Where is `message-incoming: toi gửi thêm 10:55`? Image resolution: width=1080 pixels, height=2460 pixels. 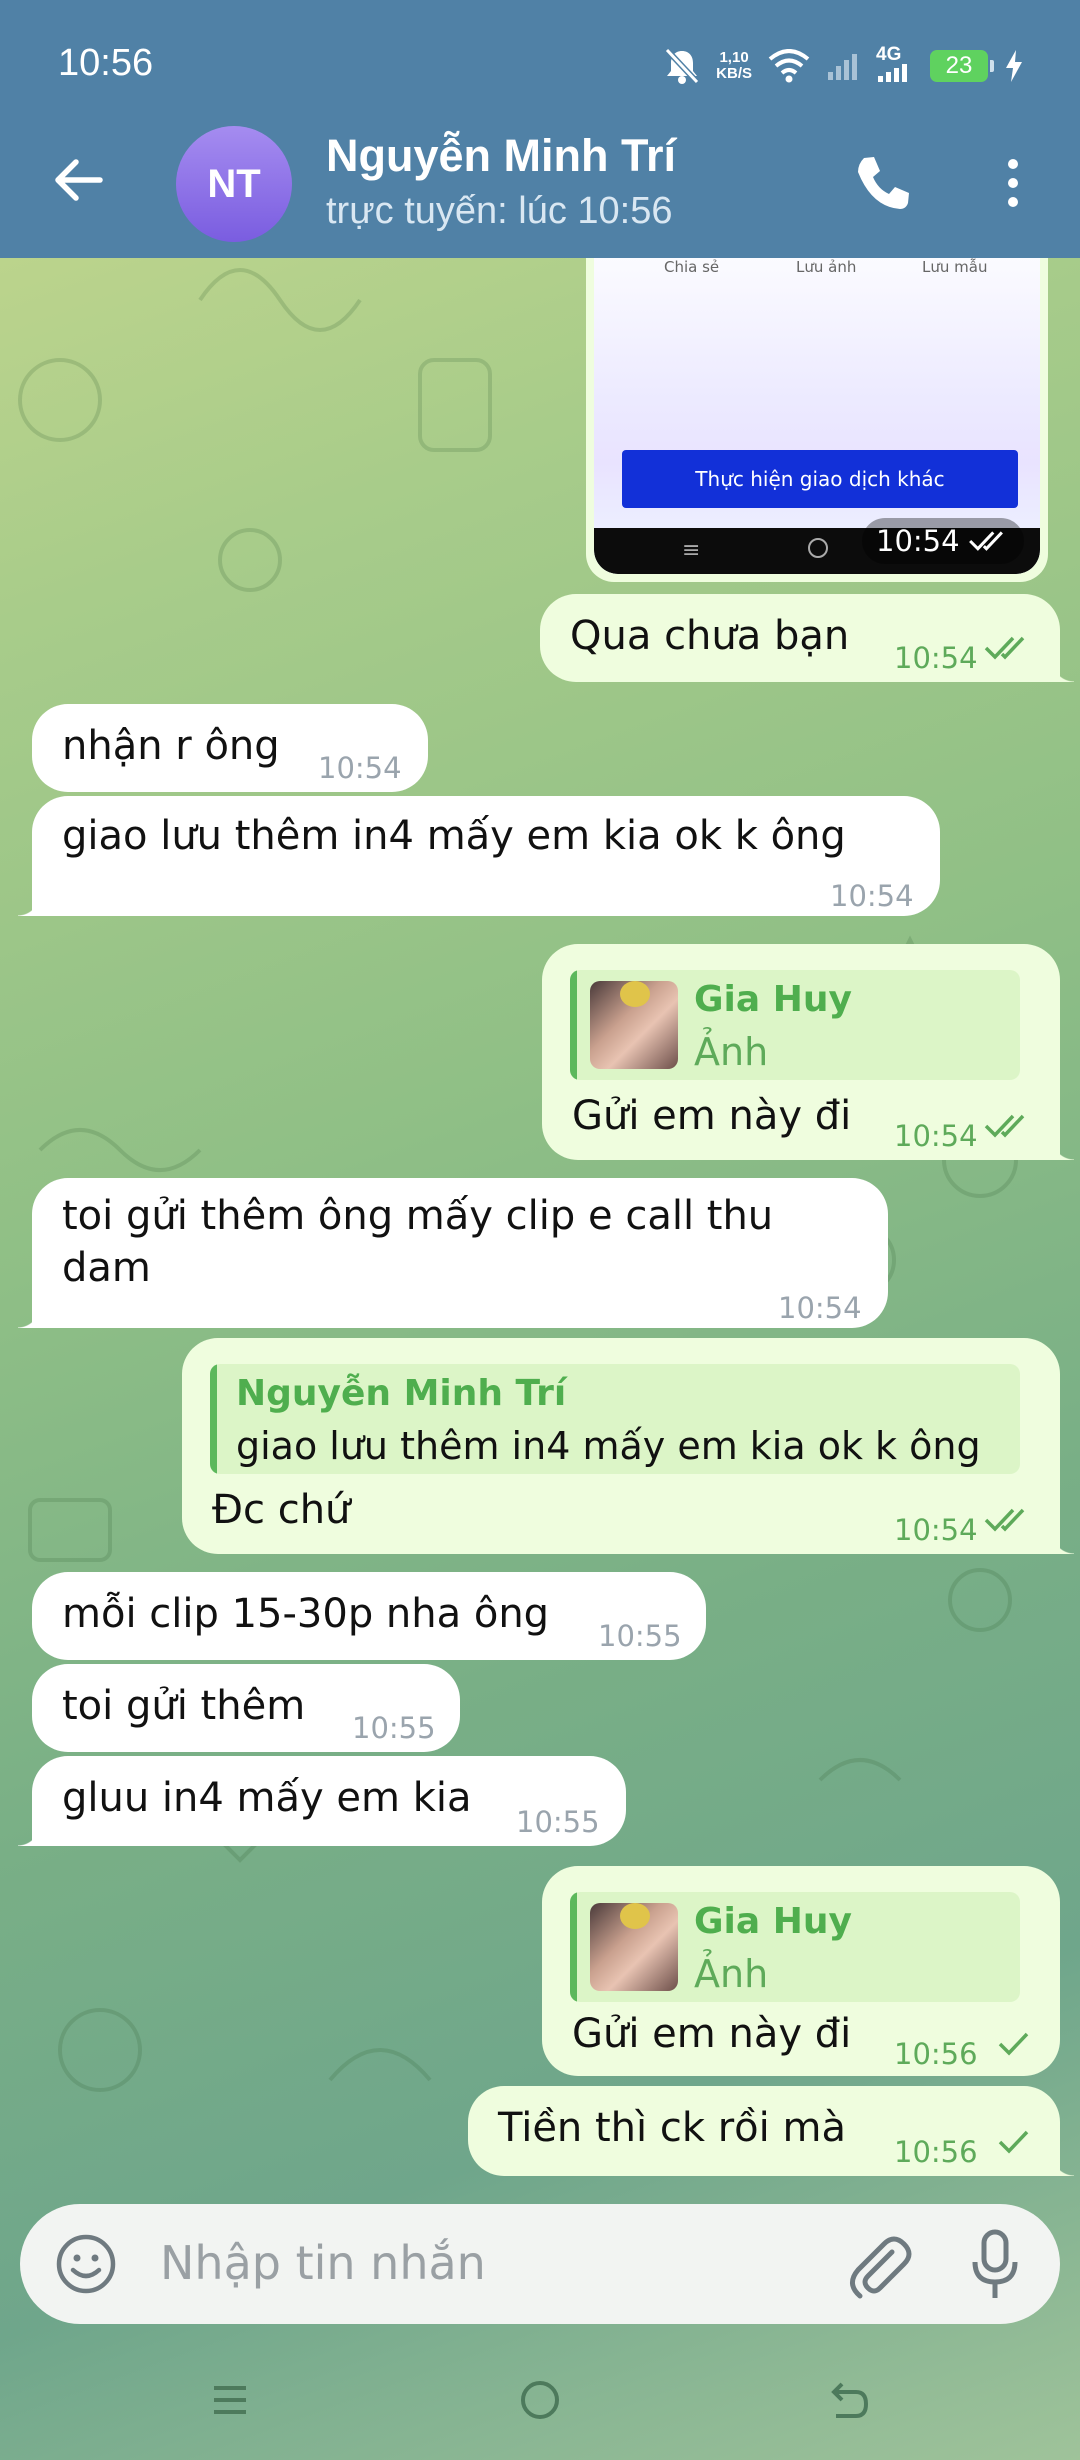
message-incoming: toi gửi thêm 10:55 is located at coordinates (246, 1708).